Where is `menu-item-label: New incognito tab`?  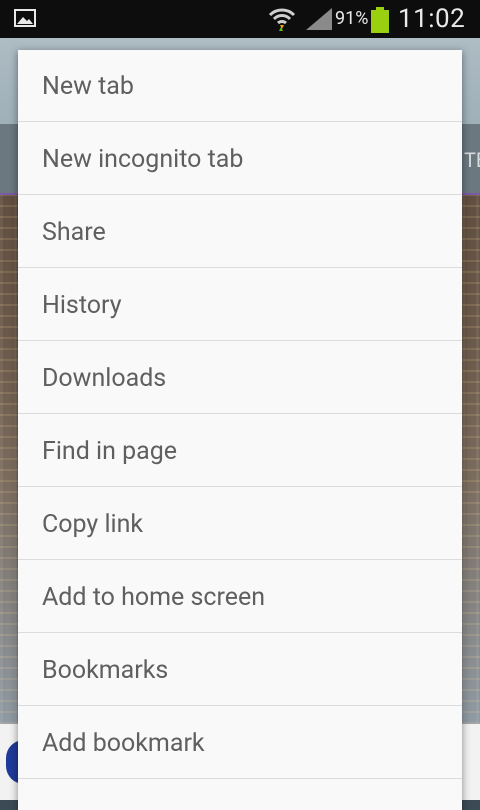
menu-item-label: New incognito tab is located at coordinates (143, 159).